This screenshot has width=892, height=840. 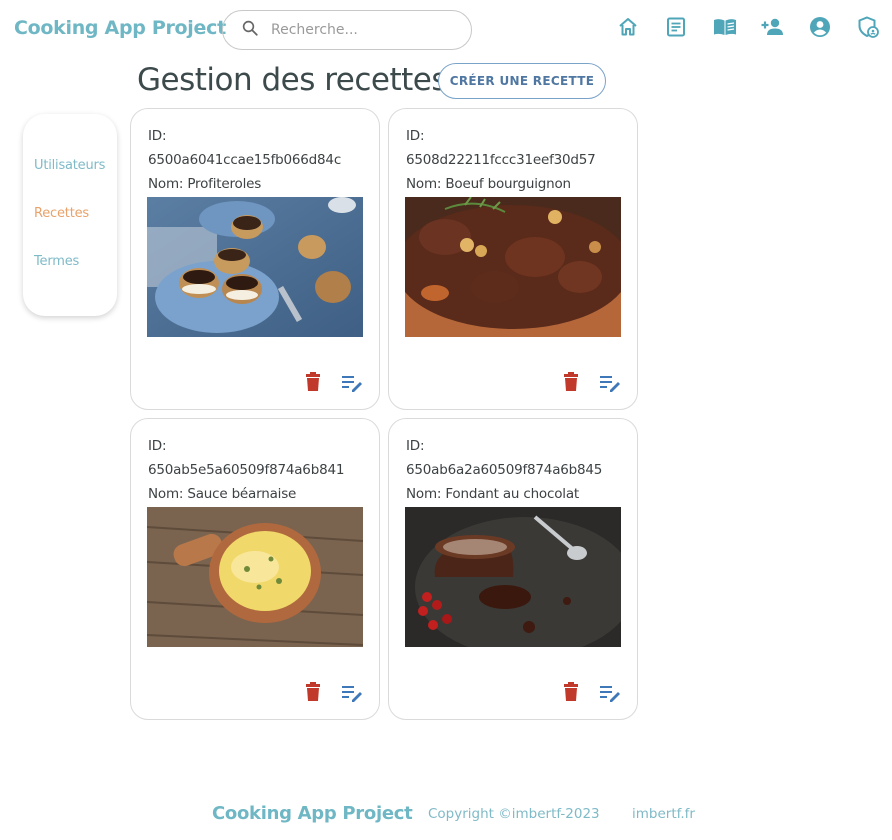 I want to click on recipe-name: Nom: Profiteroles, so click(x=205, y=184).